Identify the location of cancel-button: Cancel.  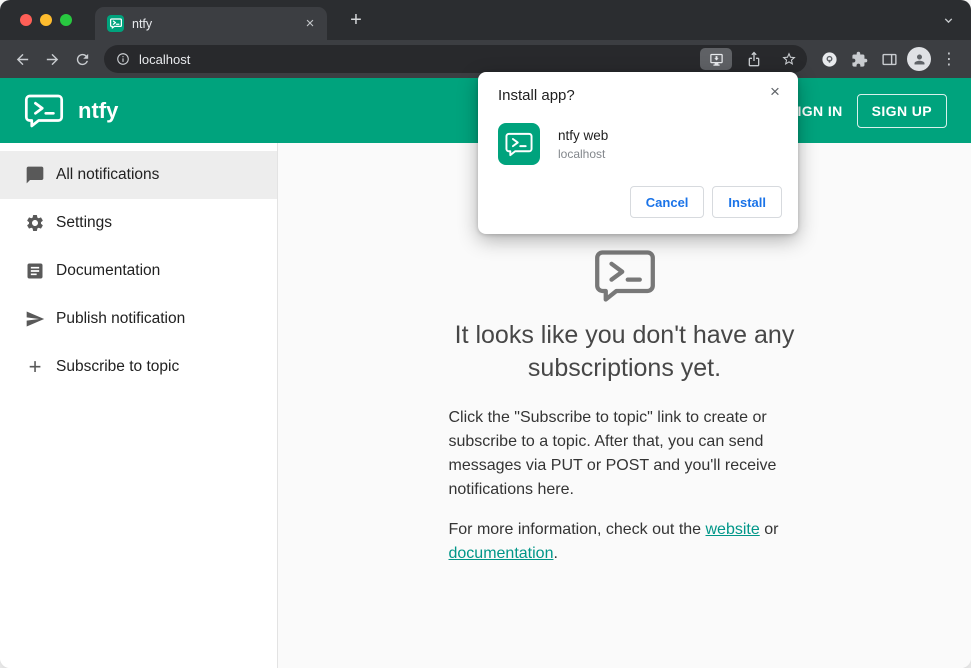
(667, 202).